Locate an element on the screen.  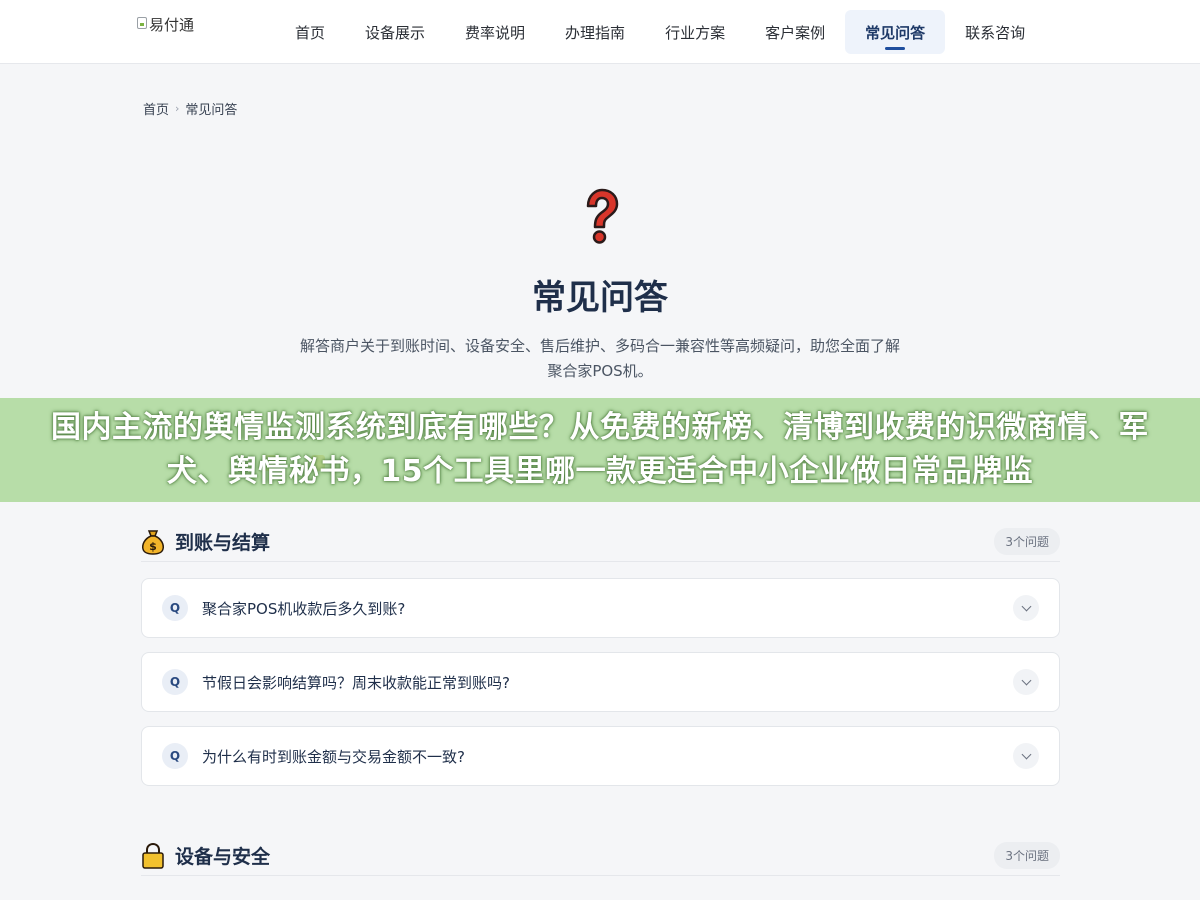
section-title-text: 到账与结算 is located at coordinates (223, 543).